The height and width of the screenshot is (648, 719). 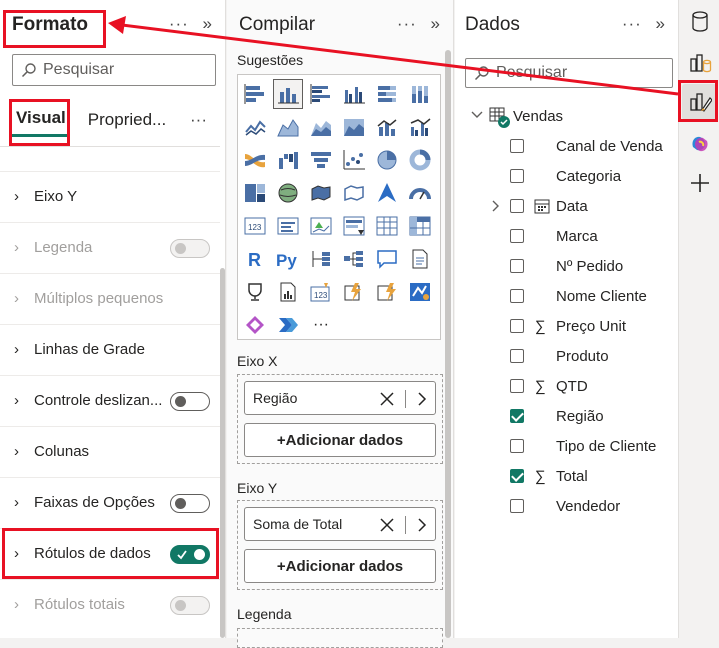 I want to click on annotation-arrow, so click(x=393, y=56).